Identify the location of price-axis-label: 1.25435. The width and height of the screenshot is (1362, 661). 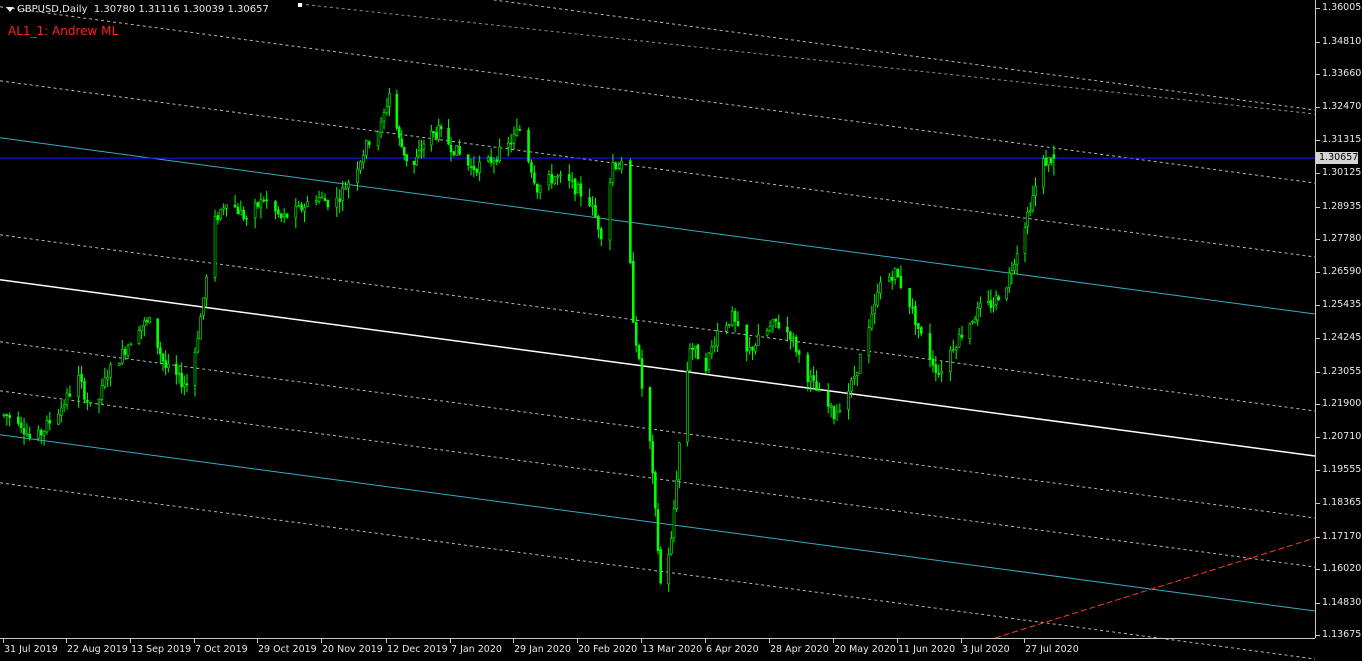
(1342, 304).